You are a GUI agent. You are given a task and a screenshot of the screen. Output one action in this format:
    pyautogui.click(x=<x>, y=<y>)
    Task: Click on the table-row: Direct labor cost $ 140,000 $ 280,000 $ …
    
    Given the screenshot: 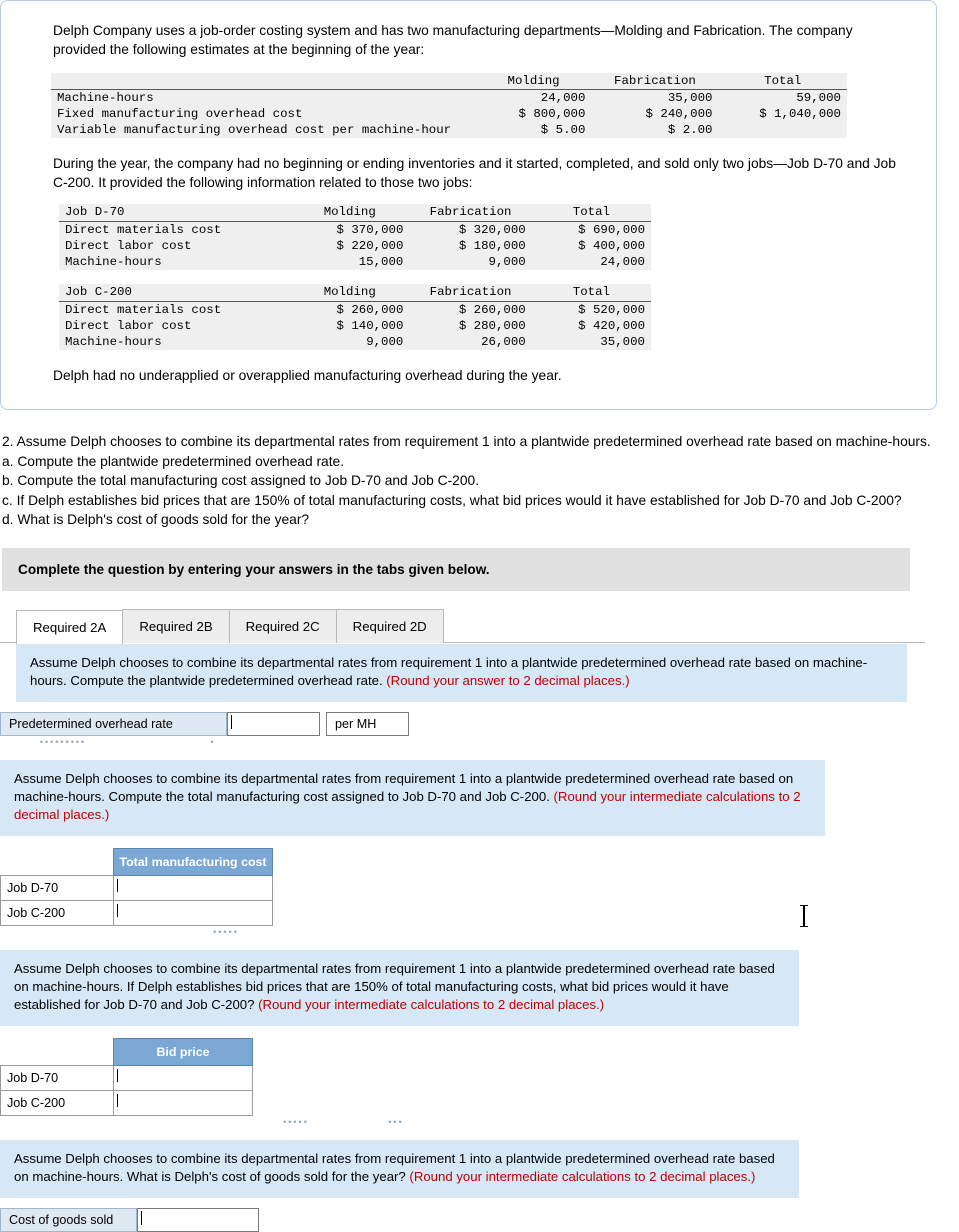 What is the action you would take?
    pyautogui.click(x=355, y=326)
    